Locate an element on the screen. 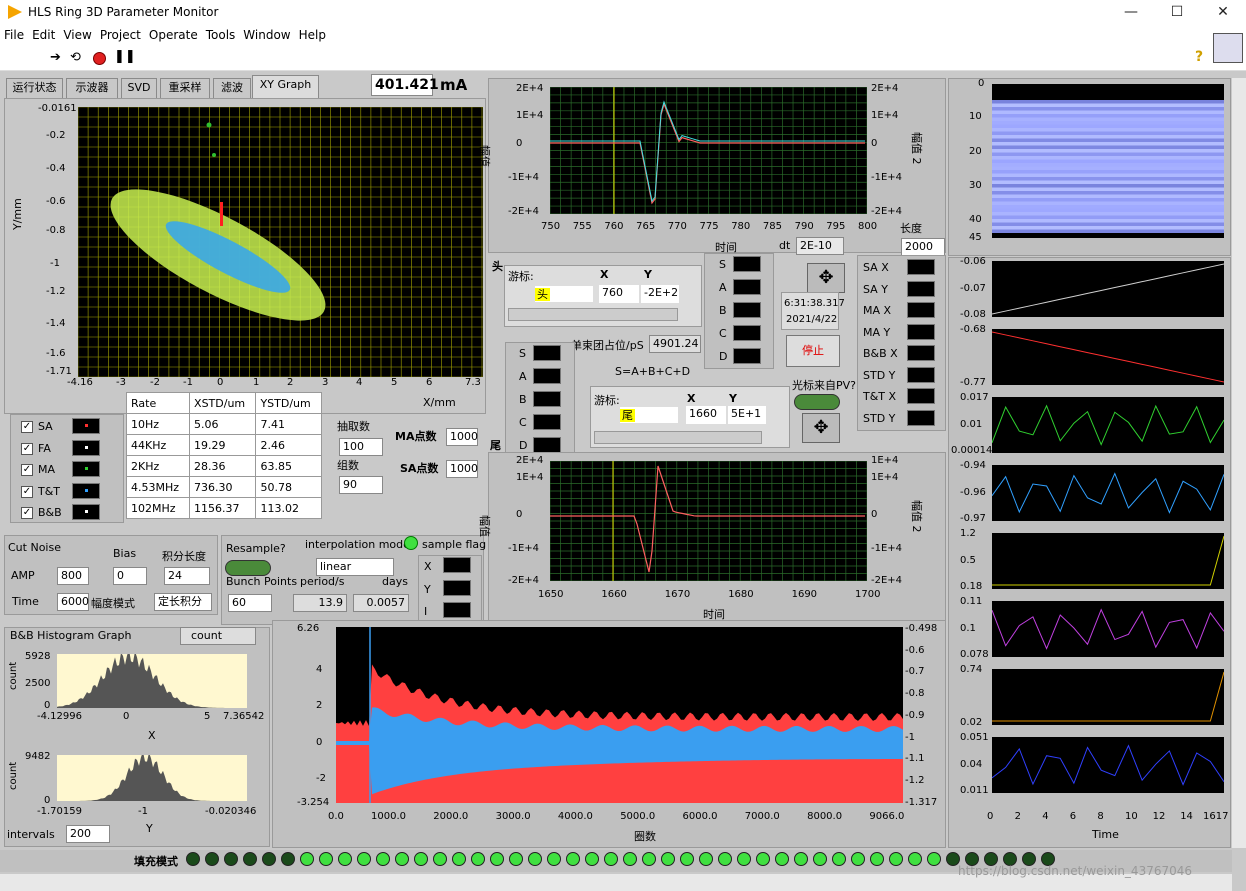 The width and height of the screenshot is (1246, 891). cut-noise-title: Cut Noise is located at coordinates (34, 547).